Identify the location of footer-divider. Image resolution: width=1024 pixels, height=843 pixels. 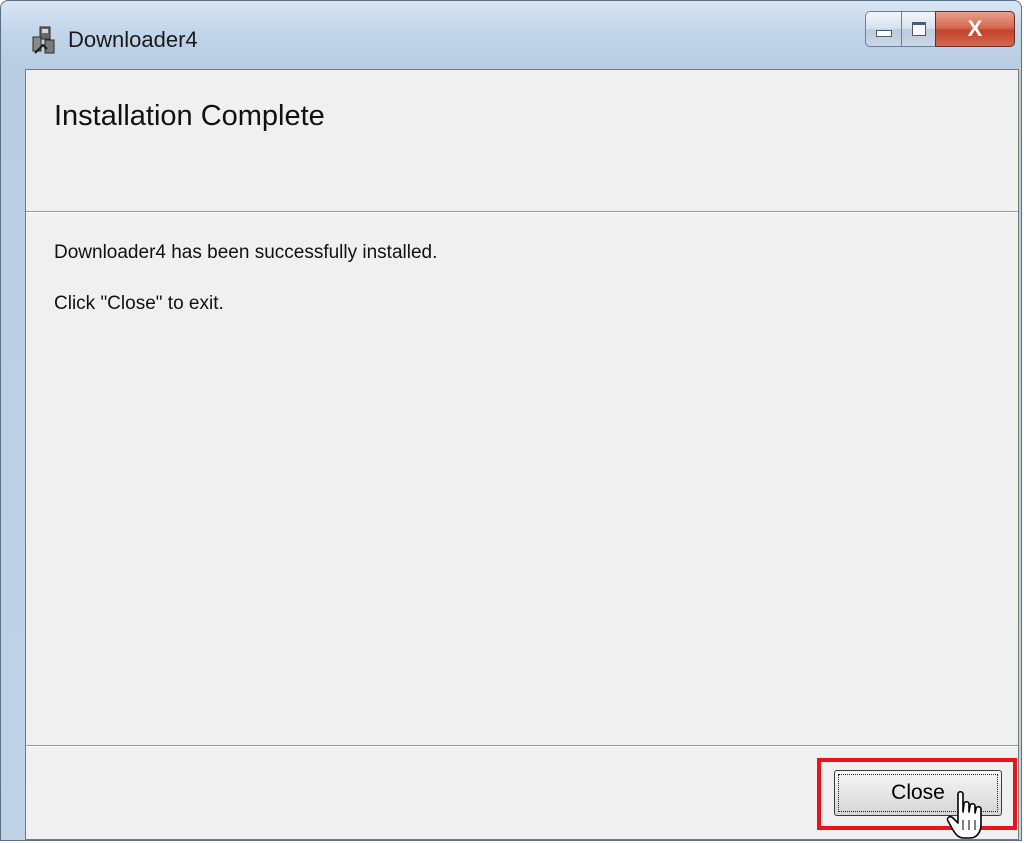
(522, 746).